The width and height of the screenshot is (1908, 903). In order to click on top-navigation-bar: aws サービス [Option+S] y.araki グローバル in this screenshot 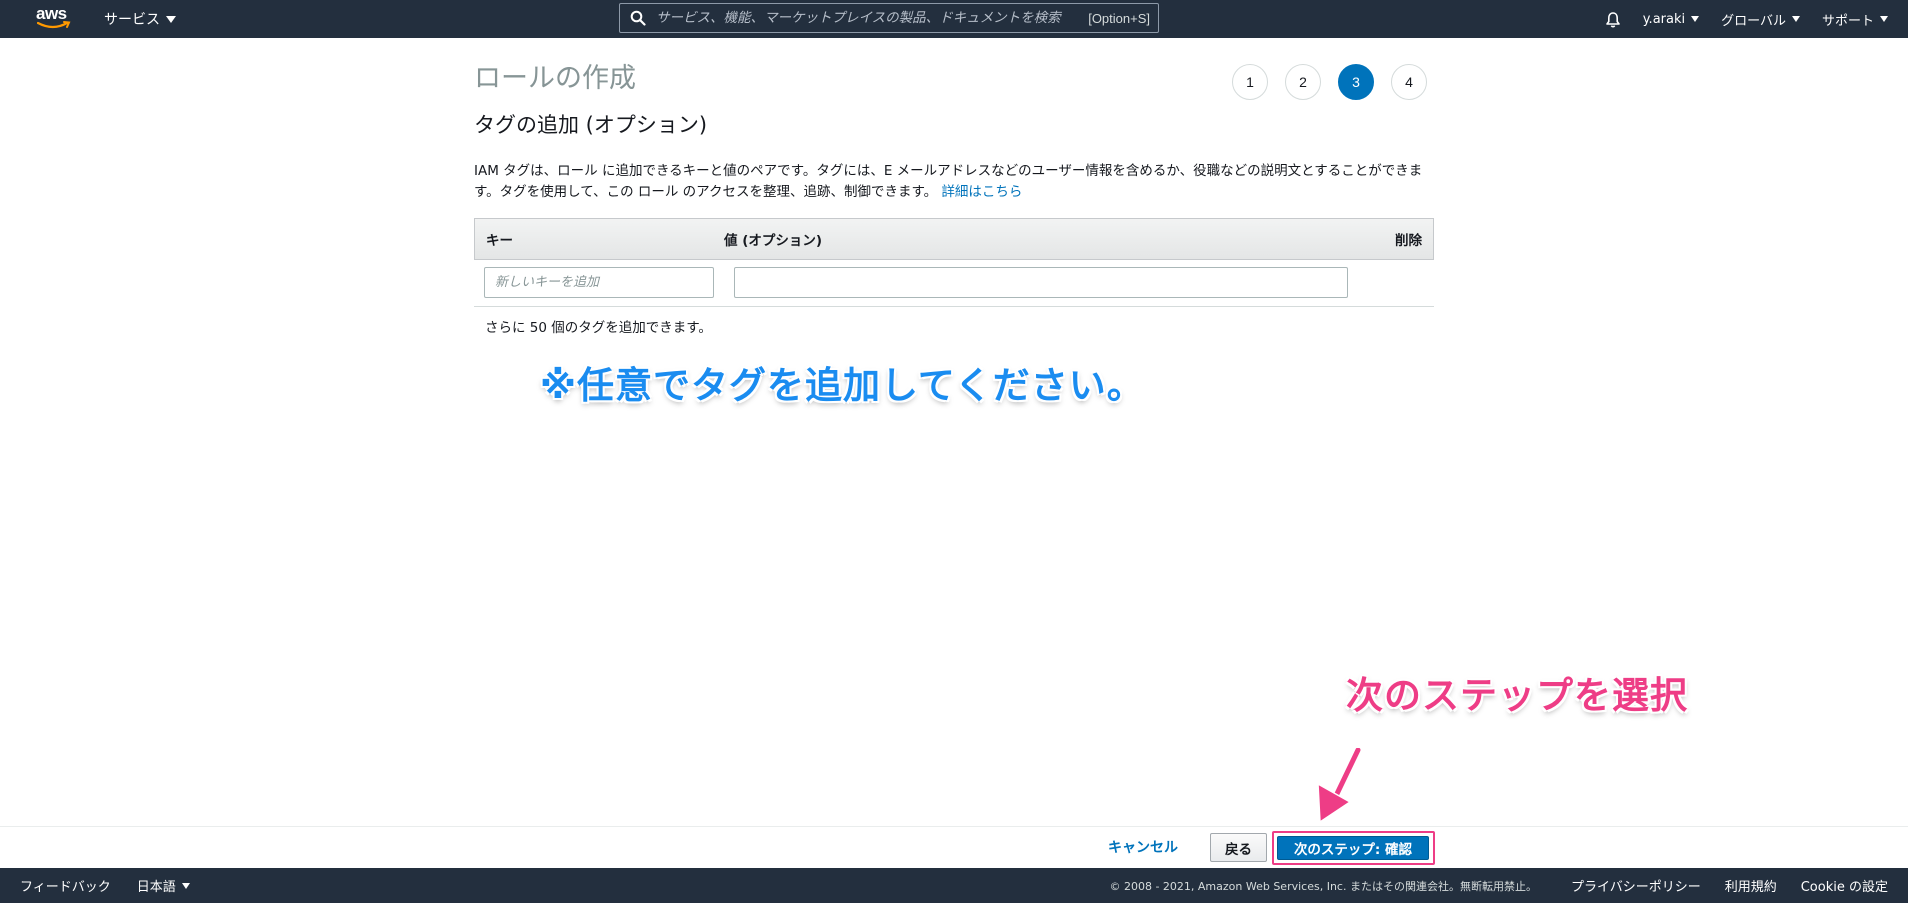, I will do `click(954, 19)`.